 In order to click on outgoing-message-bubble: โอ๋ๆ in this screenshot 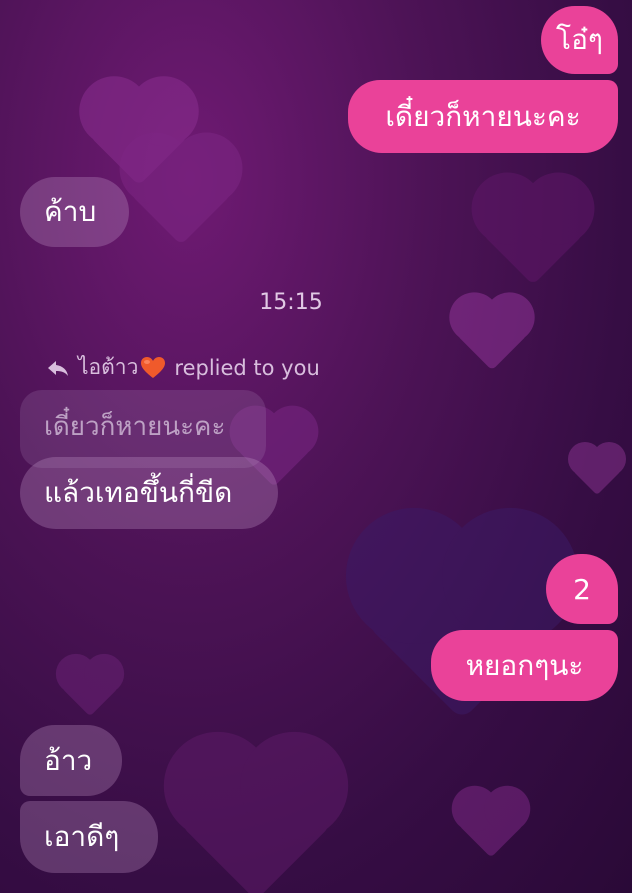, I will do `click(579, 40)`.